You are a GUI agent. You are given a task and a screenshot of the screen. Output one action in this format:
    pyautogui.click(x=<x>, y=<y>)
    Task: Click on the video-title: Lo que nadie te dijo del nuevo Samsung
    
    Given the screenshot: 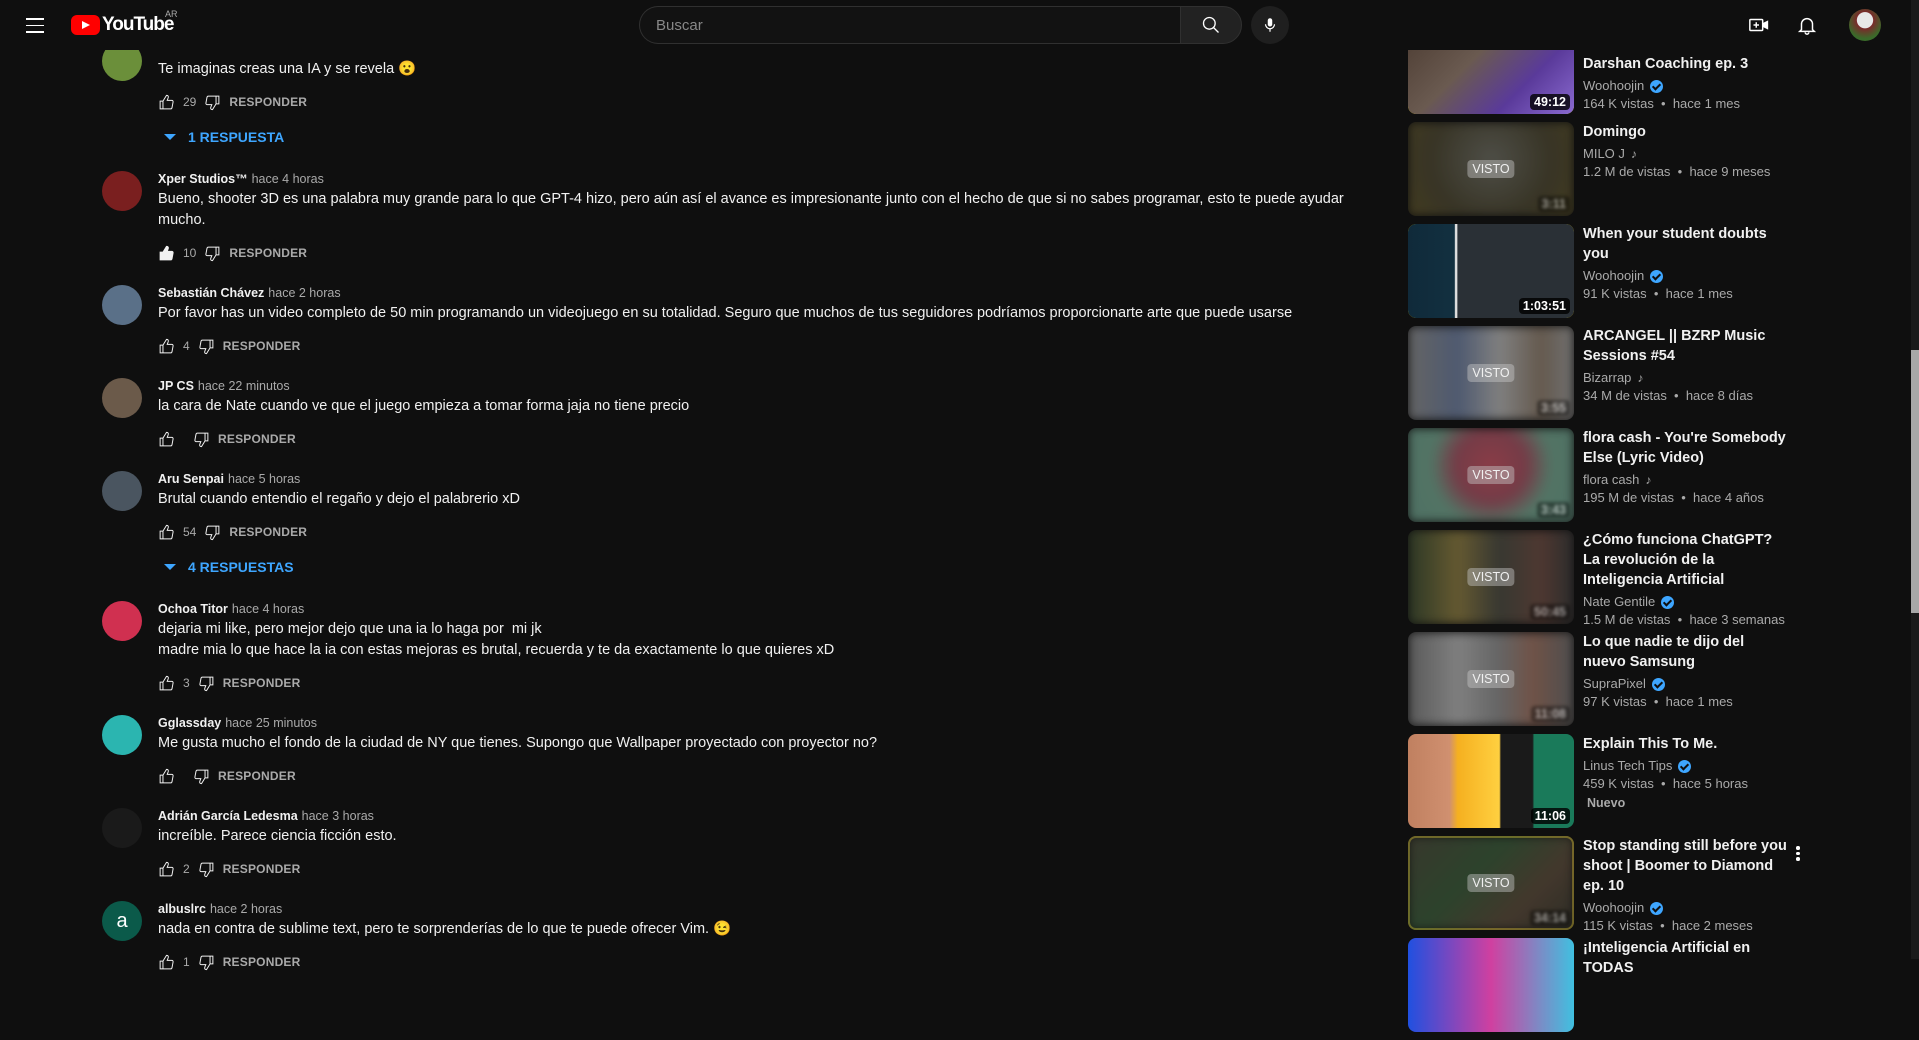 What is the action you would take?
    pyautogui.click(x=1686, y=652)
    